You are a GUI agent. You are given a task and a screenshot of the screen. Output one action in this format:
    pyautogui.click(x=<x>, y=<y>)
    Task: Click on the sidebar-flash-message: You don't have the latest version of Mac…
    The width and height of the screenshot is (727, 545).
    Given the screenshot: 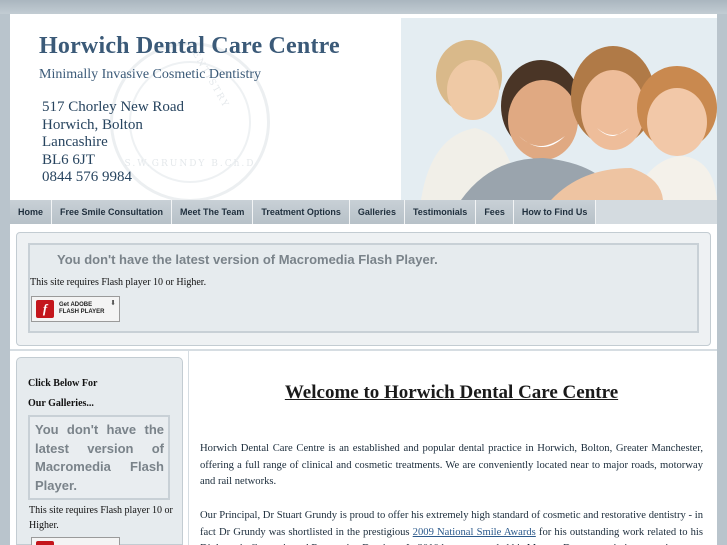 What is the action you would take?
    pyautogui.click(x=99, y=457)
    